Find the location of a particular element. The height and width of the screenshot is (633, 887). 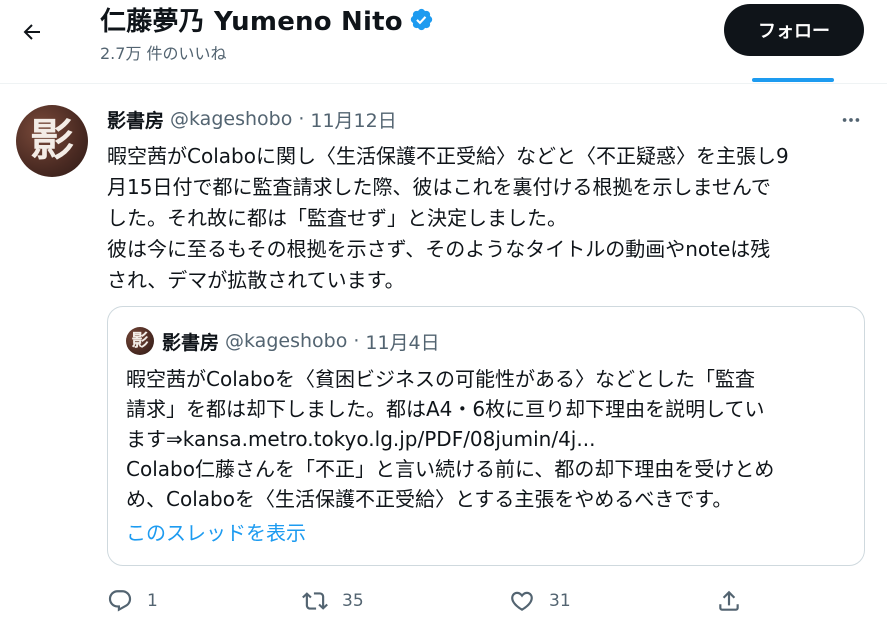

profile-header: 仁藤夢乃 Yumeno Nito 2.7万 件のいいね フォロー is located at coordinates (443, 42).